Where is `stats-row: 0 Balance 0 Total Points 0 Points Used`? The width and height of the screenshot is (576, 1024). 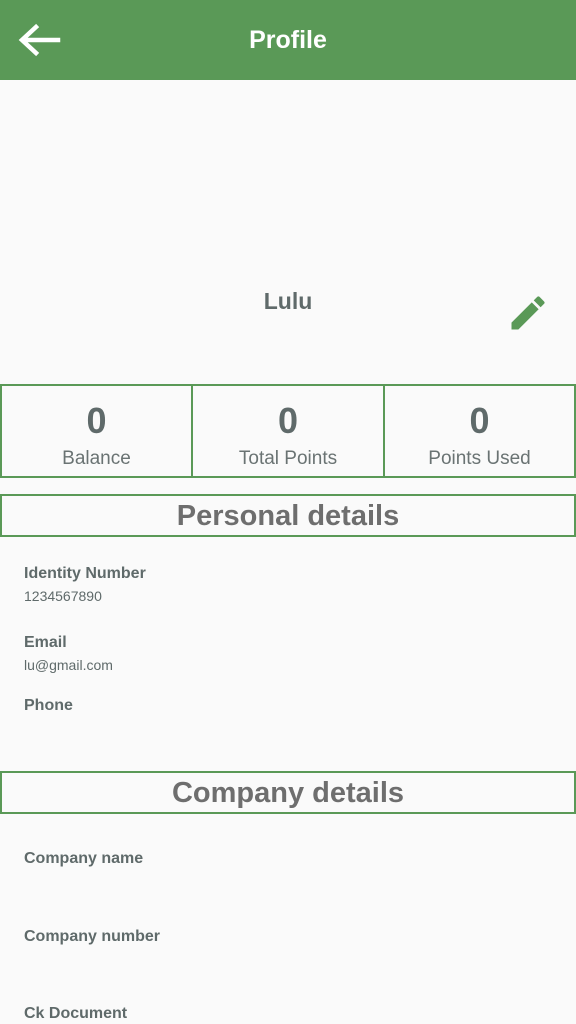
stats-row: 0 Balance 0 Total Points 0 Points Used is located at coordinates (288, 431).